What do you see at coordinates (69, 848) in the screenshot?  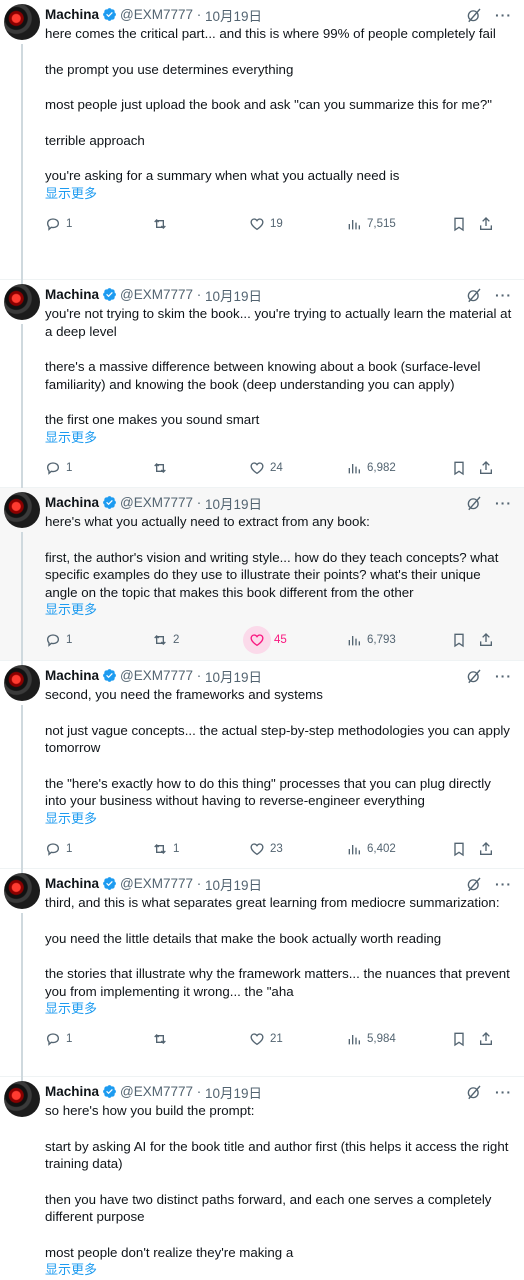 I see `reply-count: 1` at bounding box center [69, 848].